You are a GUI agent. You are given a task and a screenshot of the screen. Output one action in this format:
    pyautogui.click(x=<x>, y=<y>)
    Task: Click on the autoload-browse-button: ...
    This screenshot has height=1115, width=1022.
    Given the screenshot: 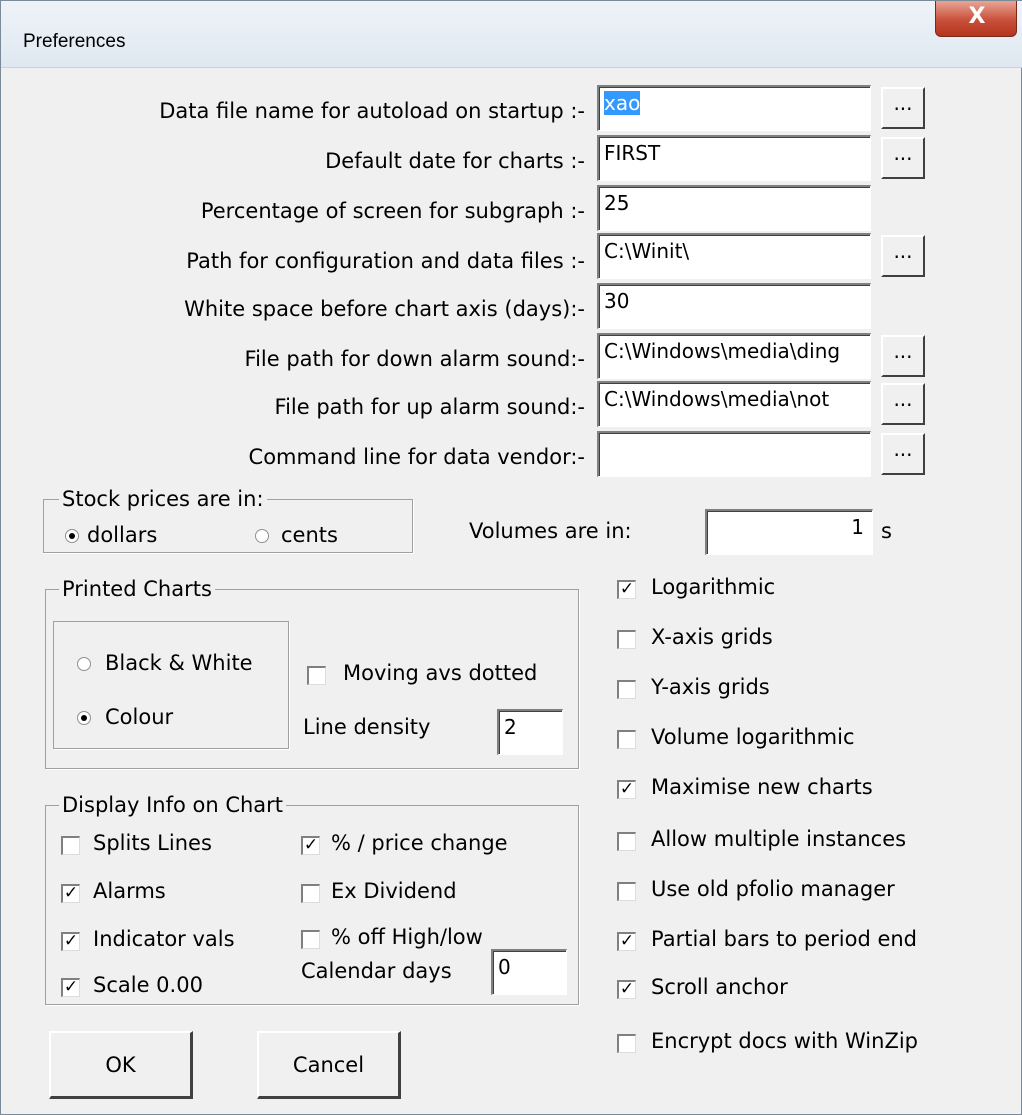 What is the action you would take?
    pyautogui.click(x=903, y=108)
    